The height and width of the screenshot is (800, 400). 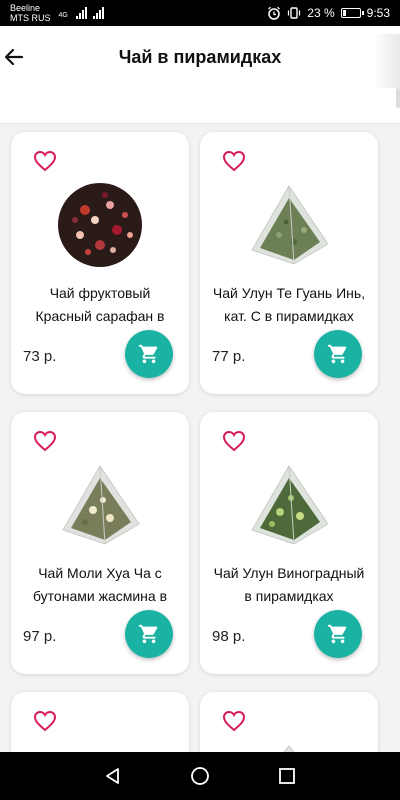 What do you see at coordinates (229, 356) in the screenshot?
I see `product-price: 77 р.` at bounding box center [229, 356].